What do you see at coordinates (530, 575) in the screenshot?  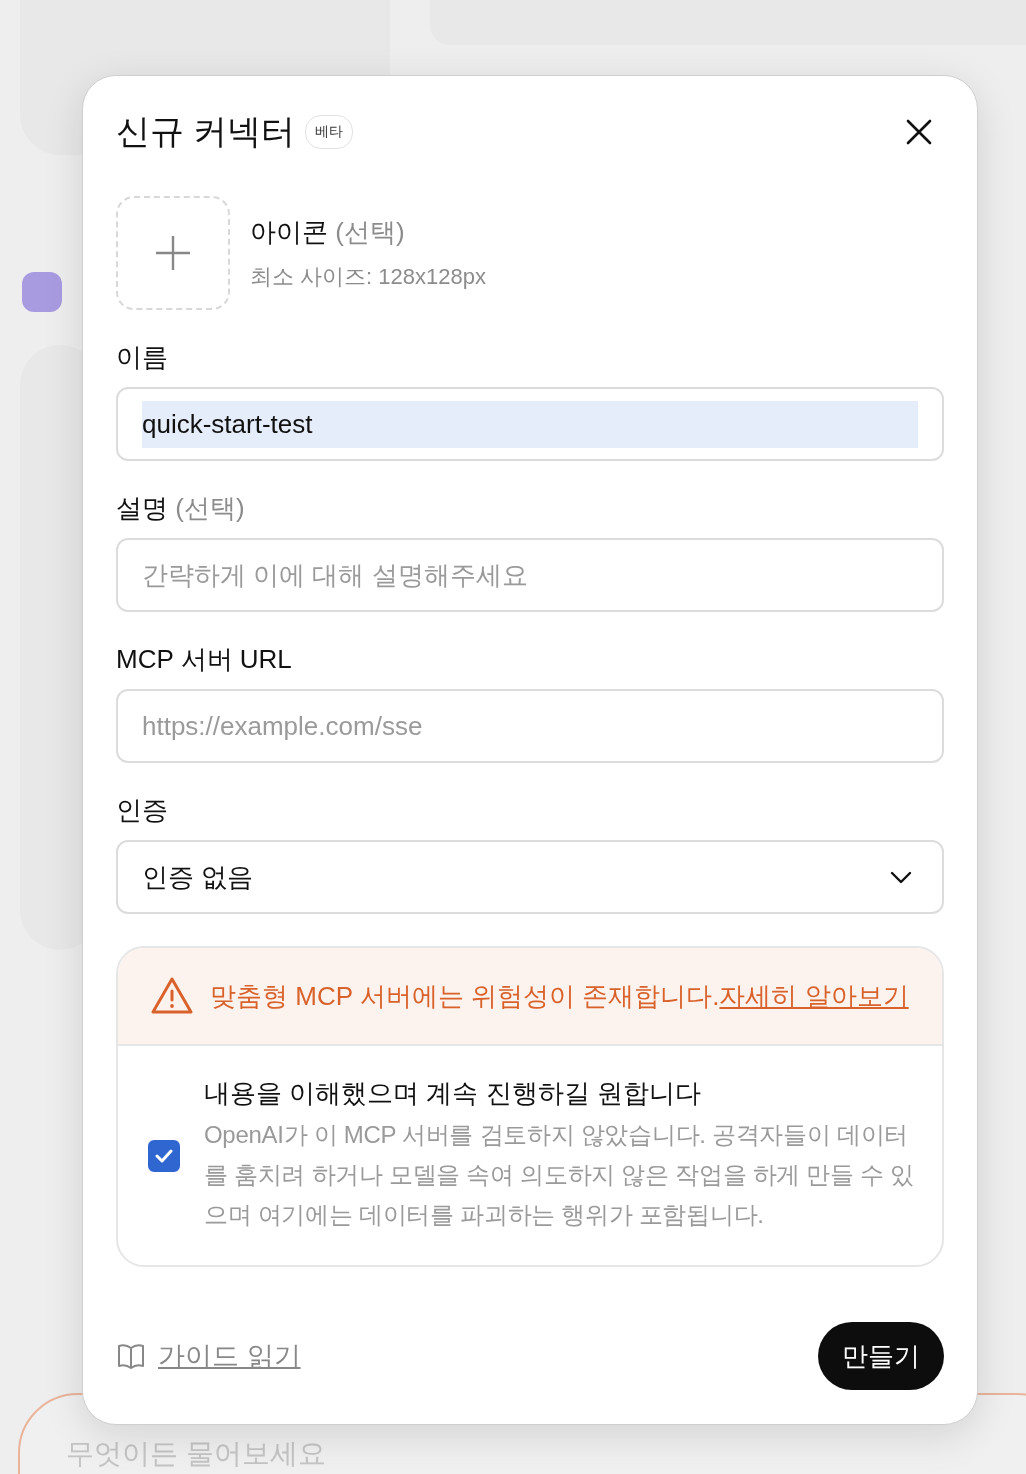 I see `input-field: 간략하게 이에 대해 설명해주세요` at bounding box center [530, 575].